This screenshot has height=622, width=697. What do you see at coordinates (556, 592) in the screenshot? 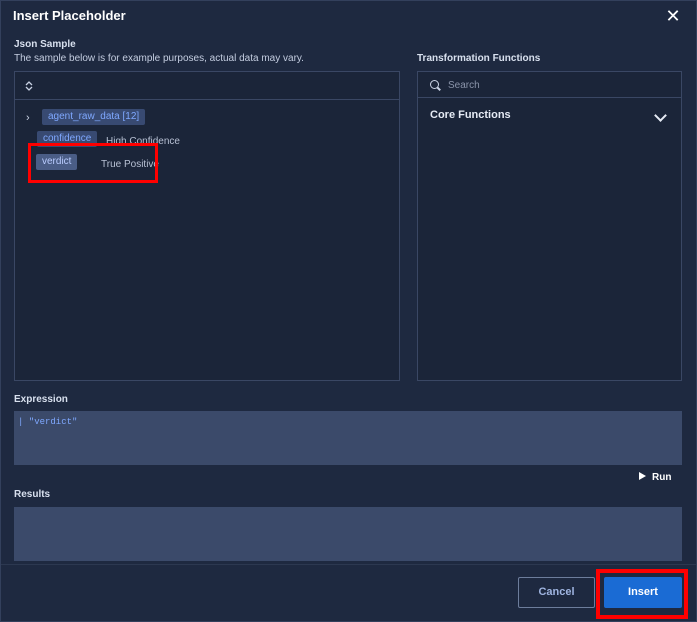
I see `cancel-button: Cancel` at bounding box center [556, 592].